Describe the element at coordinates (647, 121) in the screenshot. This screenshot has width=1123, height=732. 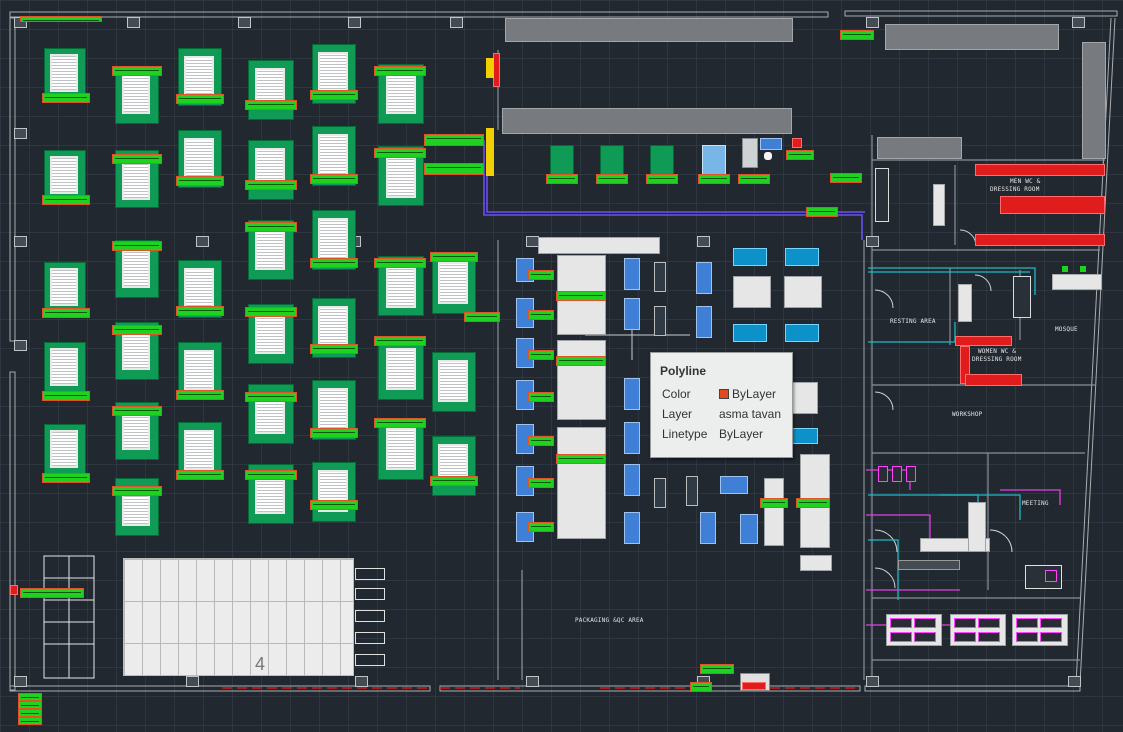
I see `workbench-middle` at that location.